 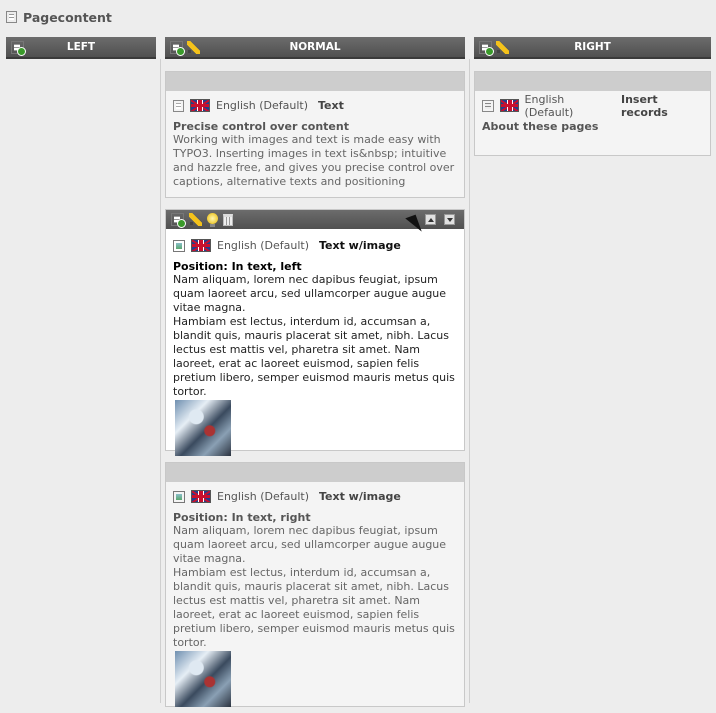 I want to click on column-label-normal: NORMAL, so click(x=315, y=47).